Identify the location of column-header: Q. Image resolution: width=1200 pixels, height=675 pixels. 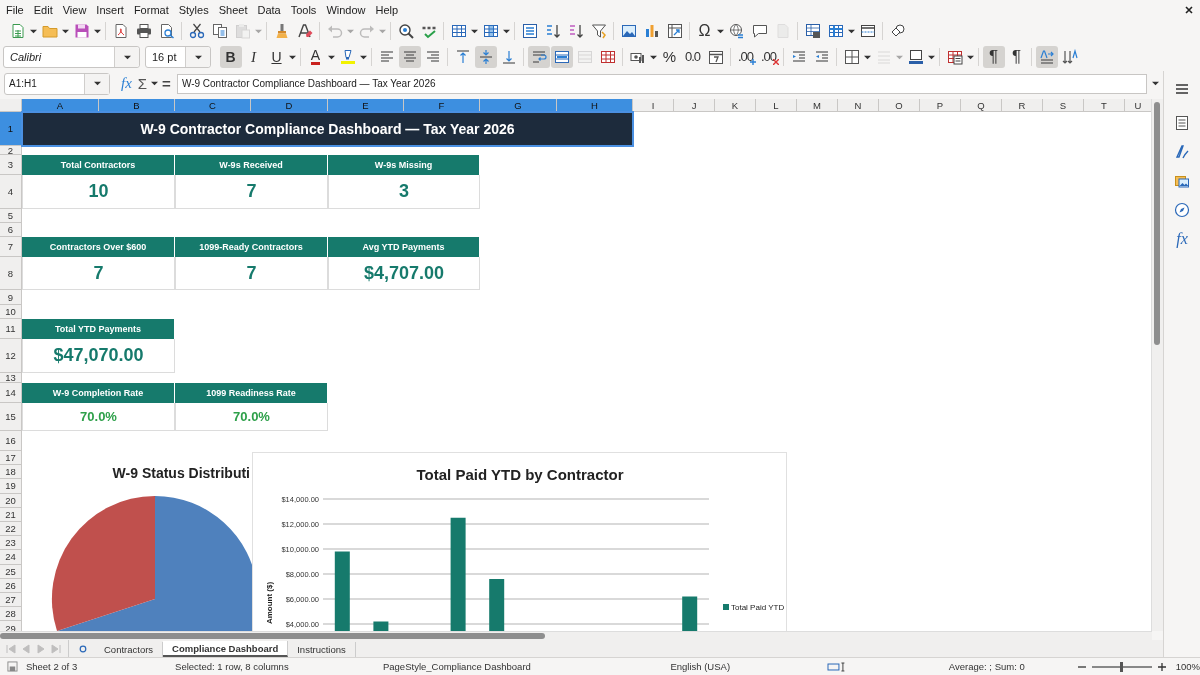
(981, 105).